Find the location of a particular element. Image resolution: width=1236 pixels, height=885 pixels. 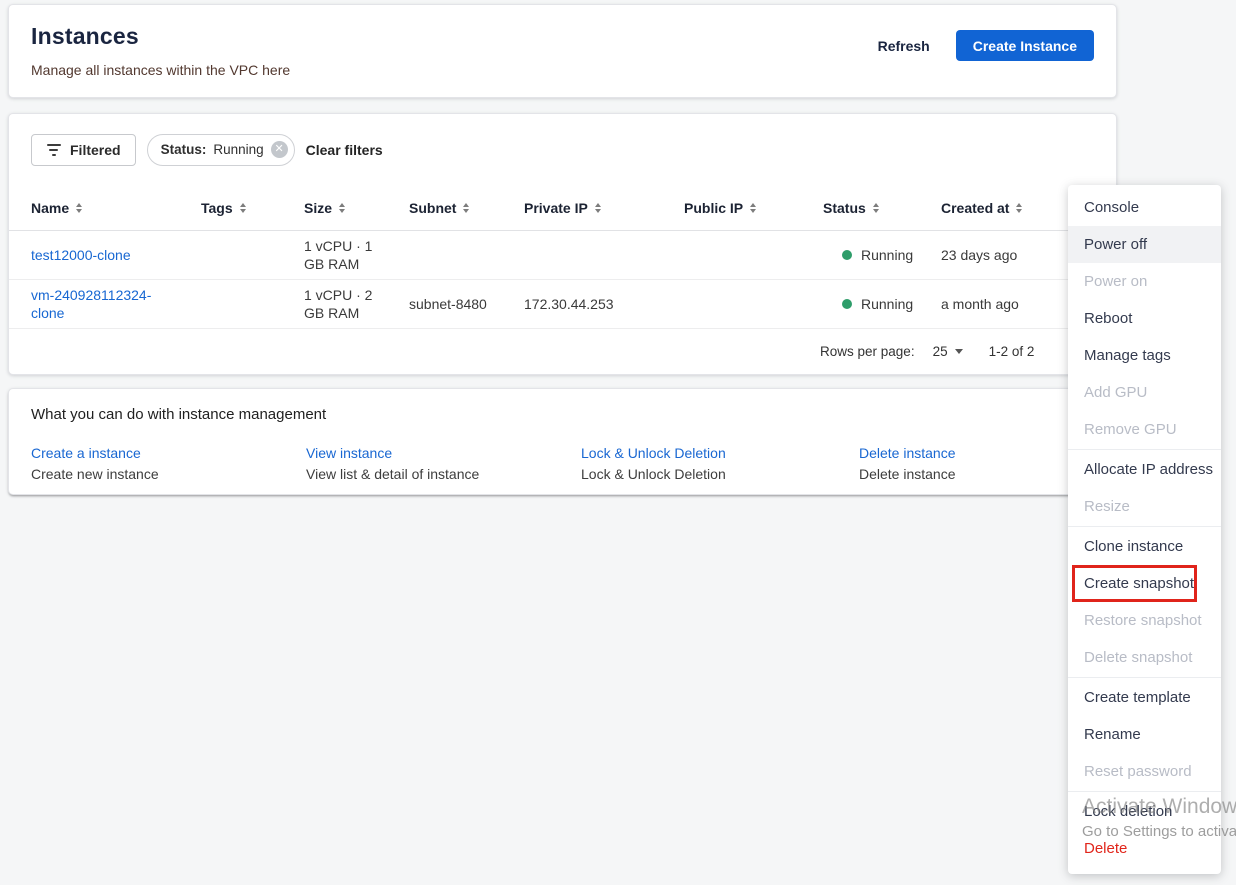

menu-item-create-snapshot: Create snapshot is located at coordinates (1144, 583).